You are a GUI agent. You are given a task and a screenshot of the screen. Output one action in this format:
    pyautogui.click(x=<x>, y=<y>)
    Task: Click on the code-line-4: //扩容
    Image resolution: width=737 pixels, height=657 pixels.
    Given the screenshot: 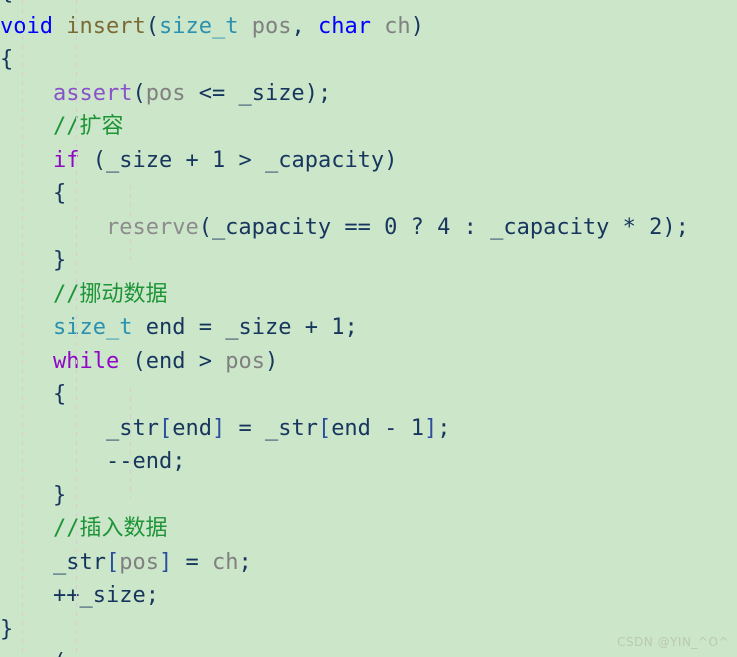 What is the action you would take?
    pyautogui.click(x=368, y=127)
    